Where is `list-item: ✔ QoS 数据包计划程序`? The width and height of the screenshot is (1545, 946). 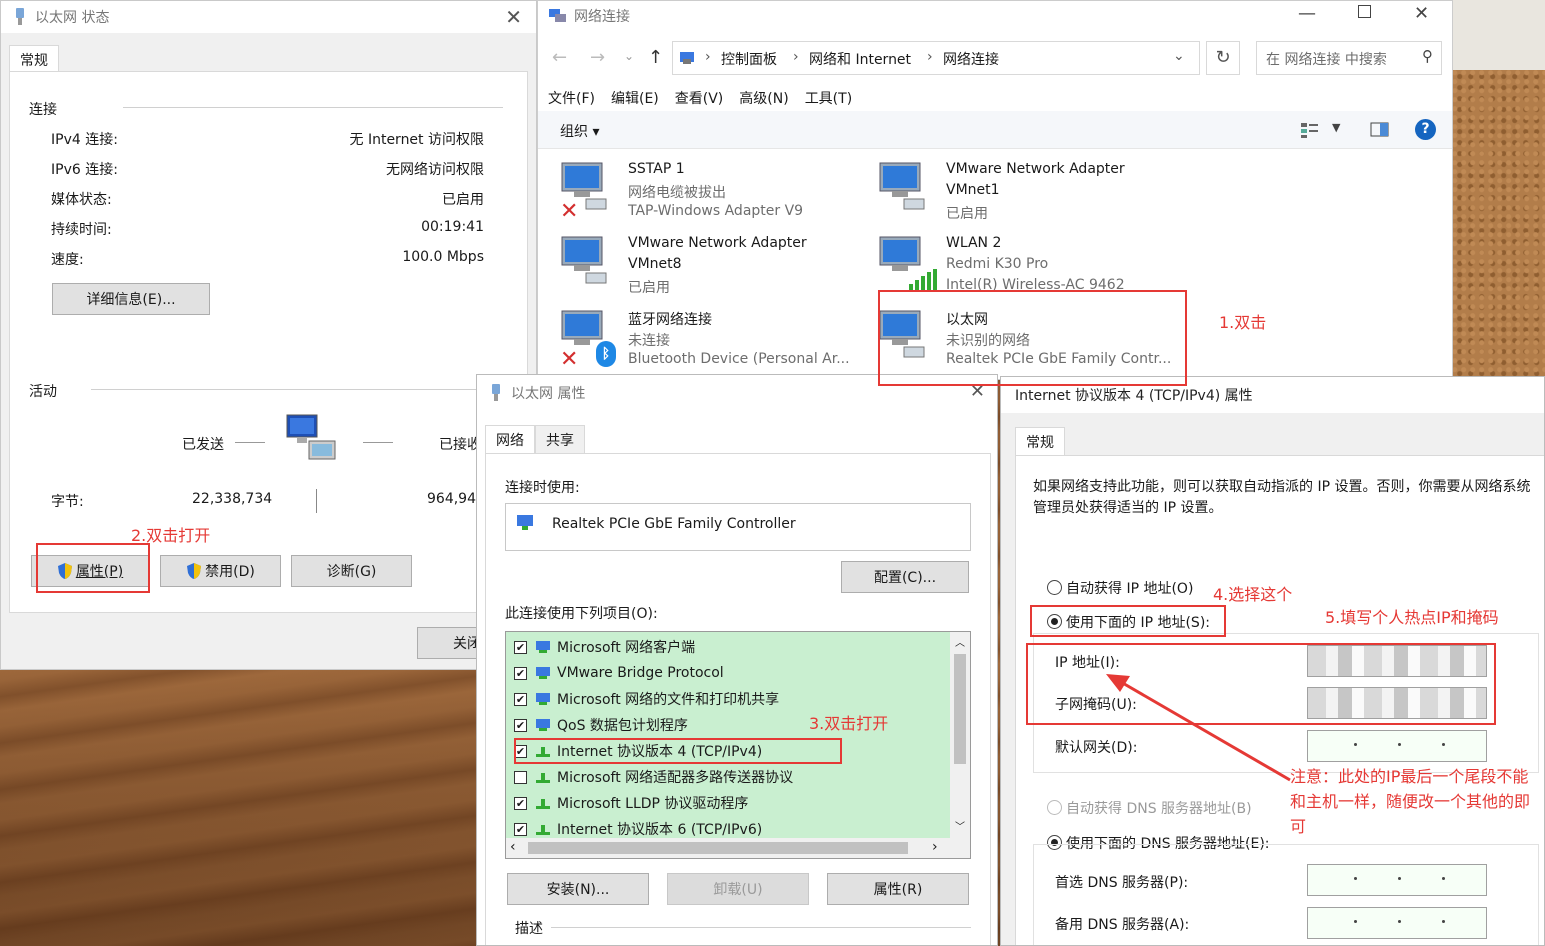
list-item: ✔ QoS 数据包计划程序 is located at coordinates (601, 725).